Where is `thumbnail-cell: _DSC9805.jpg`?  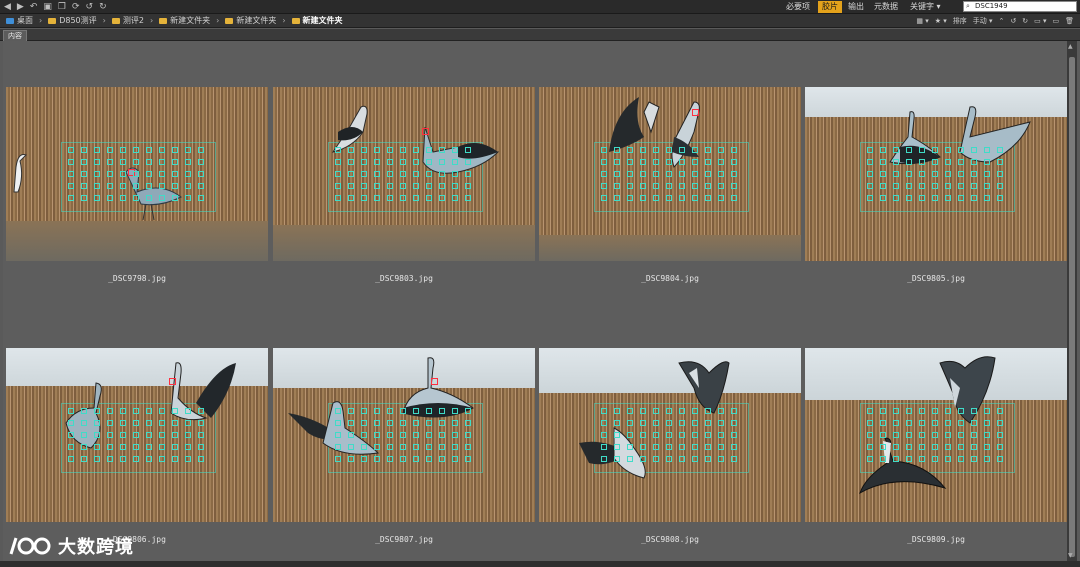 thumbnail-cell: _DSC9805.jpg is located at coordinates (936, 185).